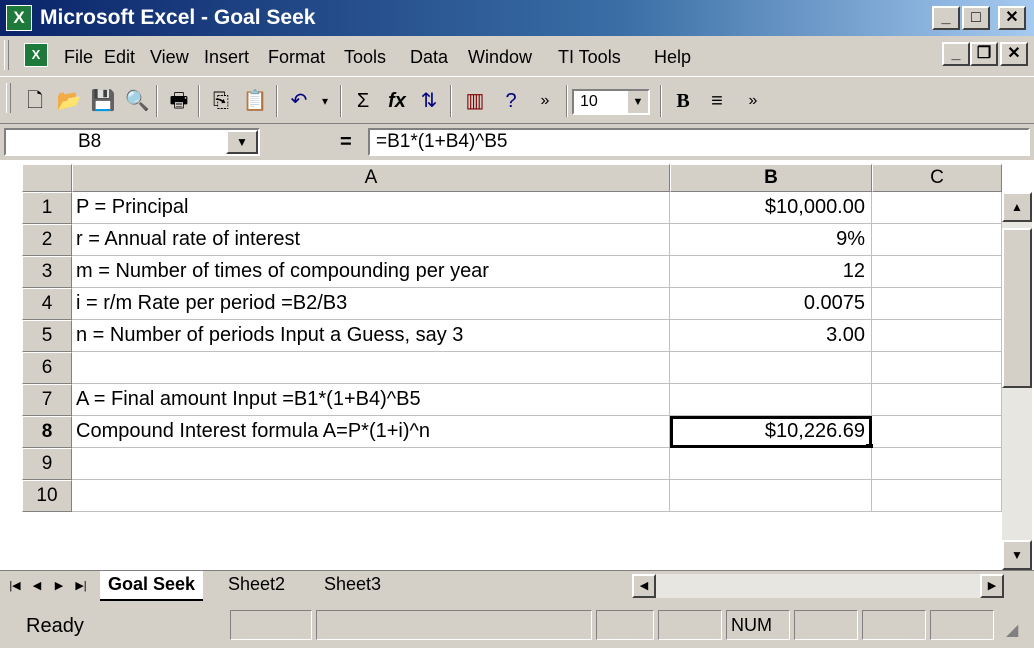 This screenshot has width=1034, height=648. I want to click on cell-c2, so click(937, 240).